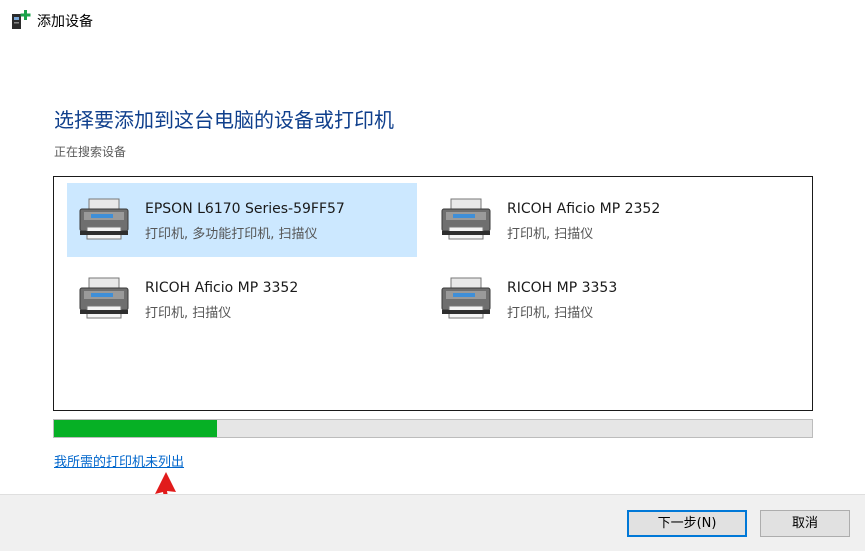  What do you see at coordinates (231, 234) in the screenshot?
I see `device-type: 打印机, 多功能打印机, 扫描仪` at bounding box center [231, 234].